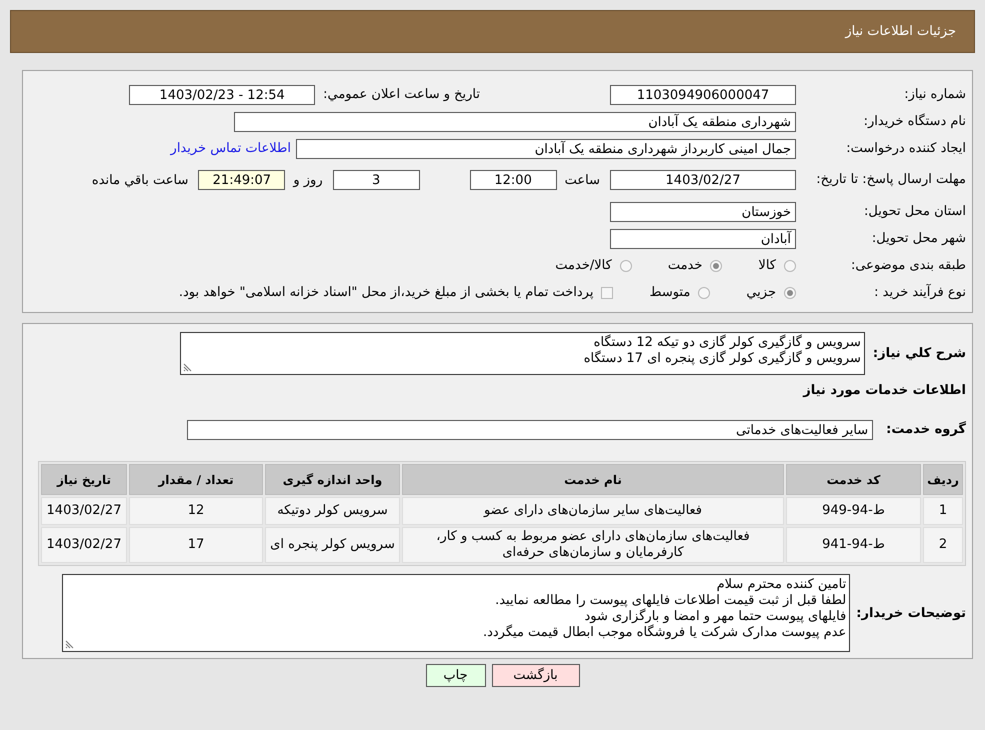 Image resolution: width=985 pixels, height=730 pixels. Describe the element at coordinates (853, 511) in the screenshot. I see `table-cell: ط-94-949` at that location.